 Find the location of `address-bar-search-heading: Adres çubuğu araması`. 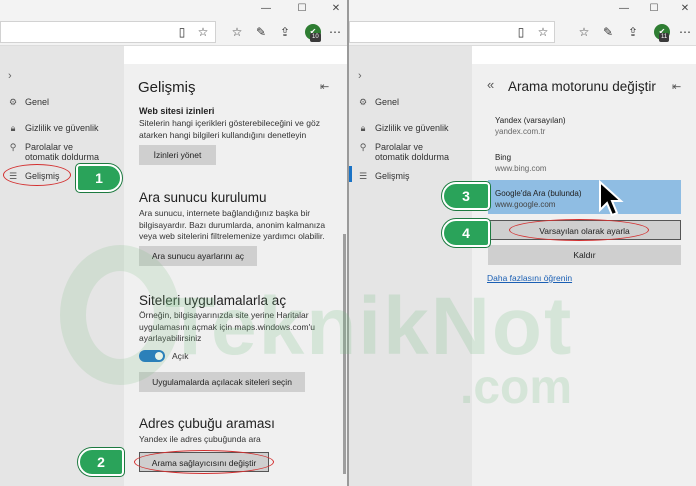

address-bar-search-heading: Adres çubuğu araması is located at coordinates (207, 423).